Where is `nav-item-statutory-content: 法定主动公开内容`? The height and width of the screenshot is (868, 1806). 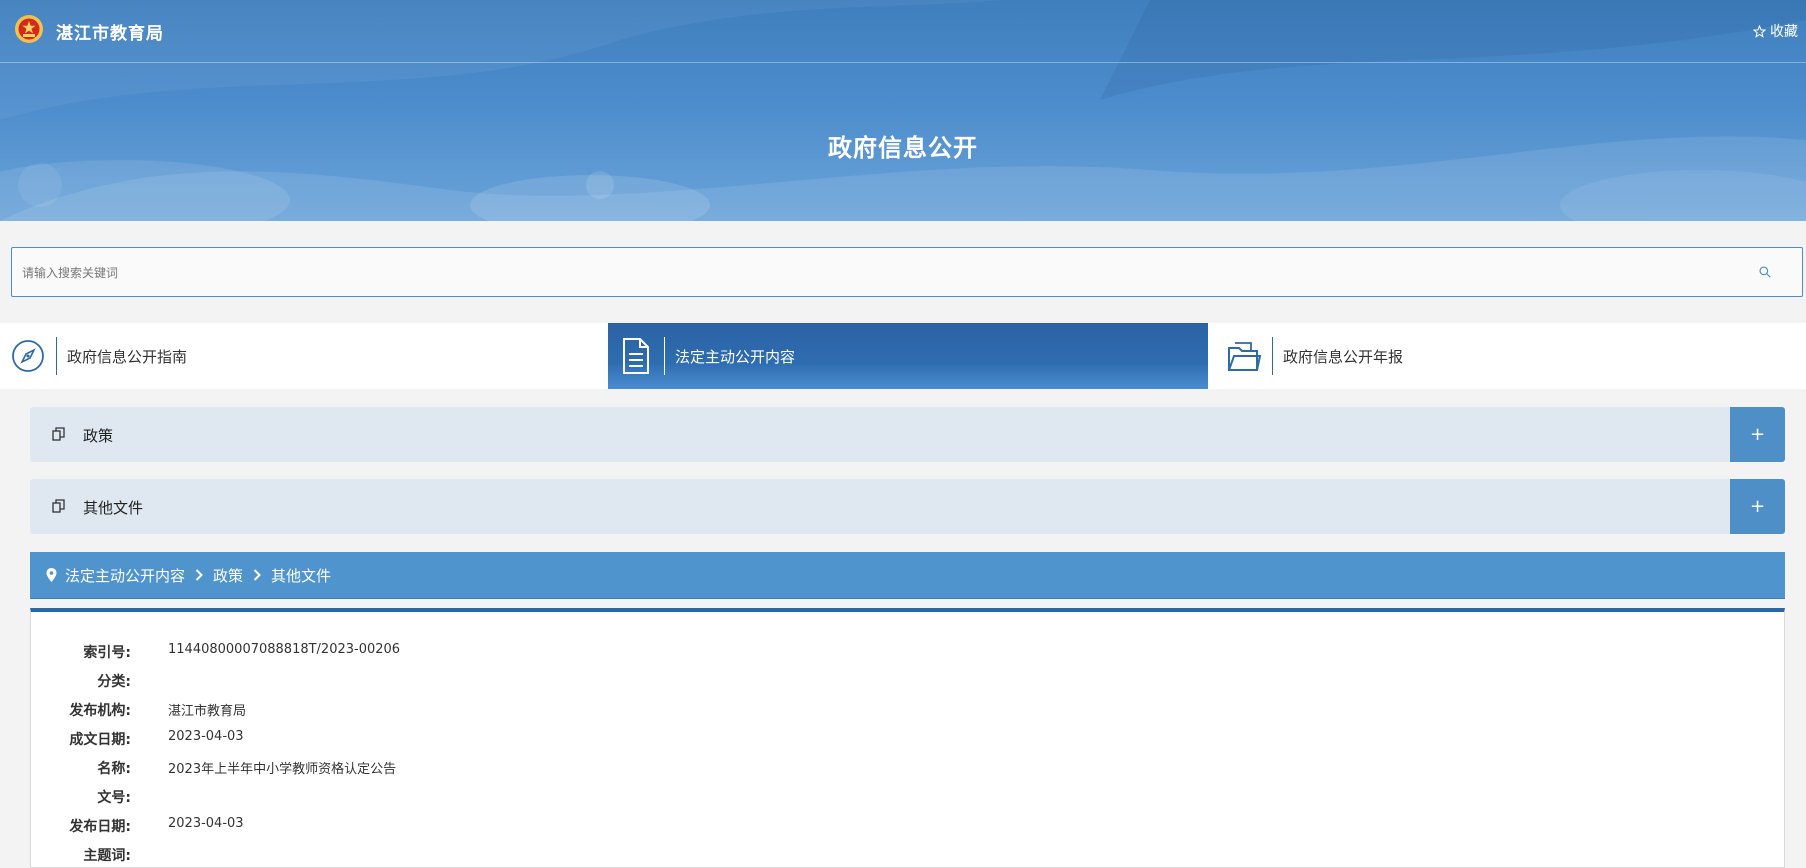 nav-item-statutory-content: 法定主动公开内容 is located at coordinates (908, 356).